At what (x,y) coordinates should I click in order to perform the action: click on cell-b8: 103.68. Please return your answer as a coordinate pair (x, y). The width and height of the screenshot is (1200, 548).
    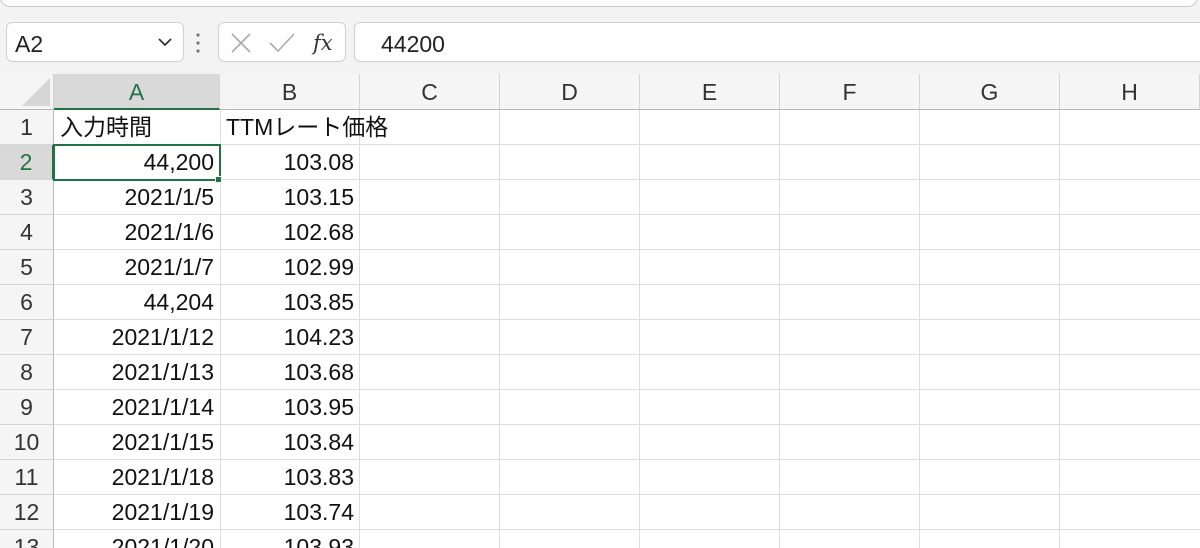
    Looking at the image, I should click on (290, 372).